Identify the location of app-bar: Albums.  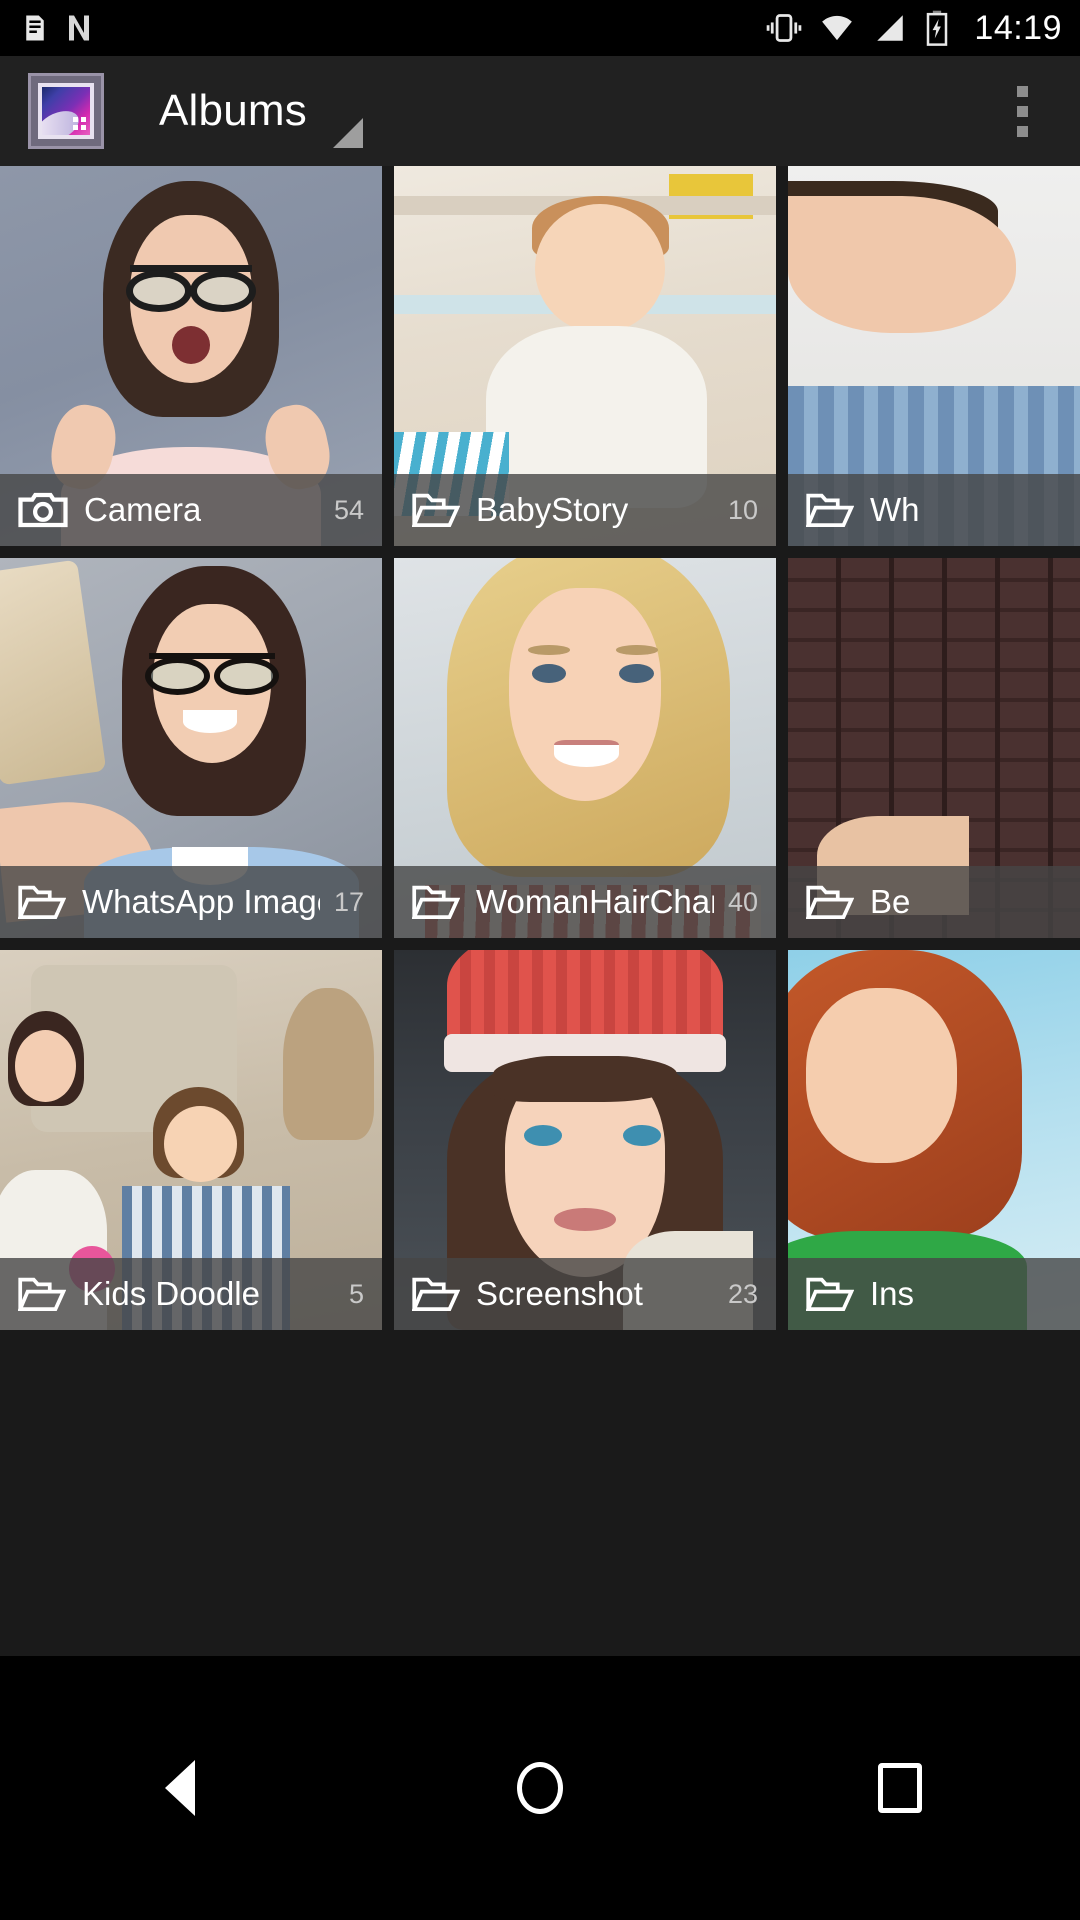
(540, 111).